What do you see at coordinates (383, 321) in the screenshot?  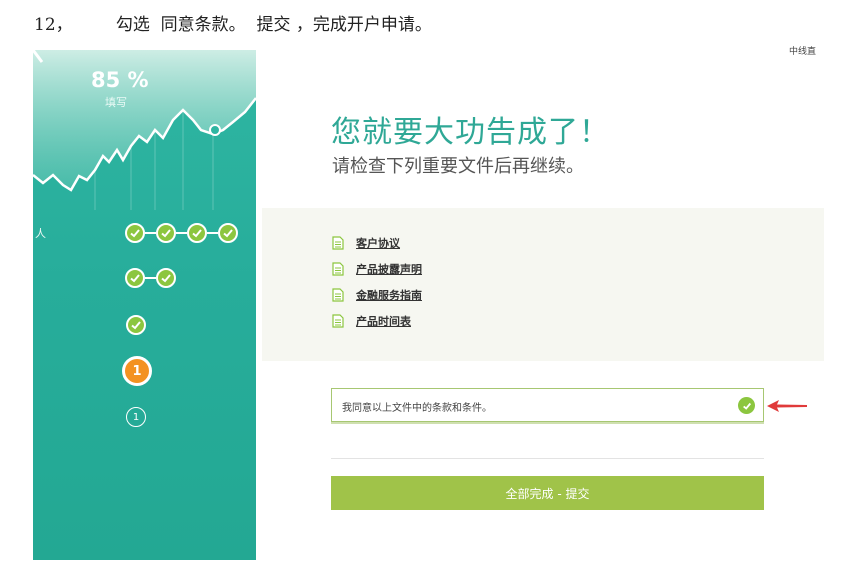 I see `document-link: 产品时间表` at bounding box center [383, 321].